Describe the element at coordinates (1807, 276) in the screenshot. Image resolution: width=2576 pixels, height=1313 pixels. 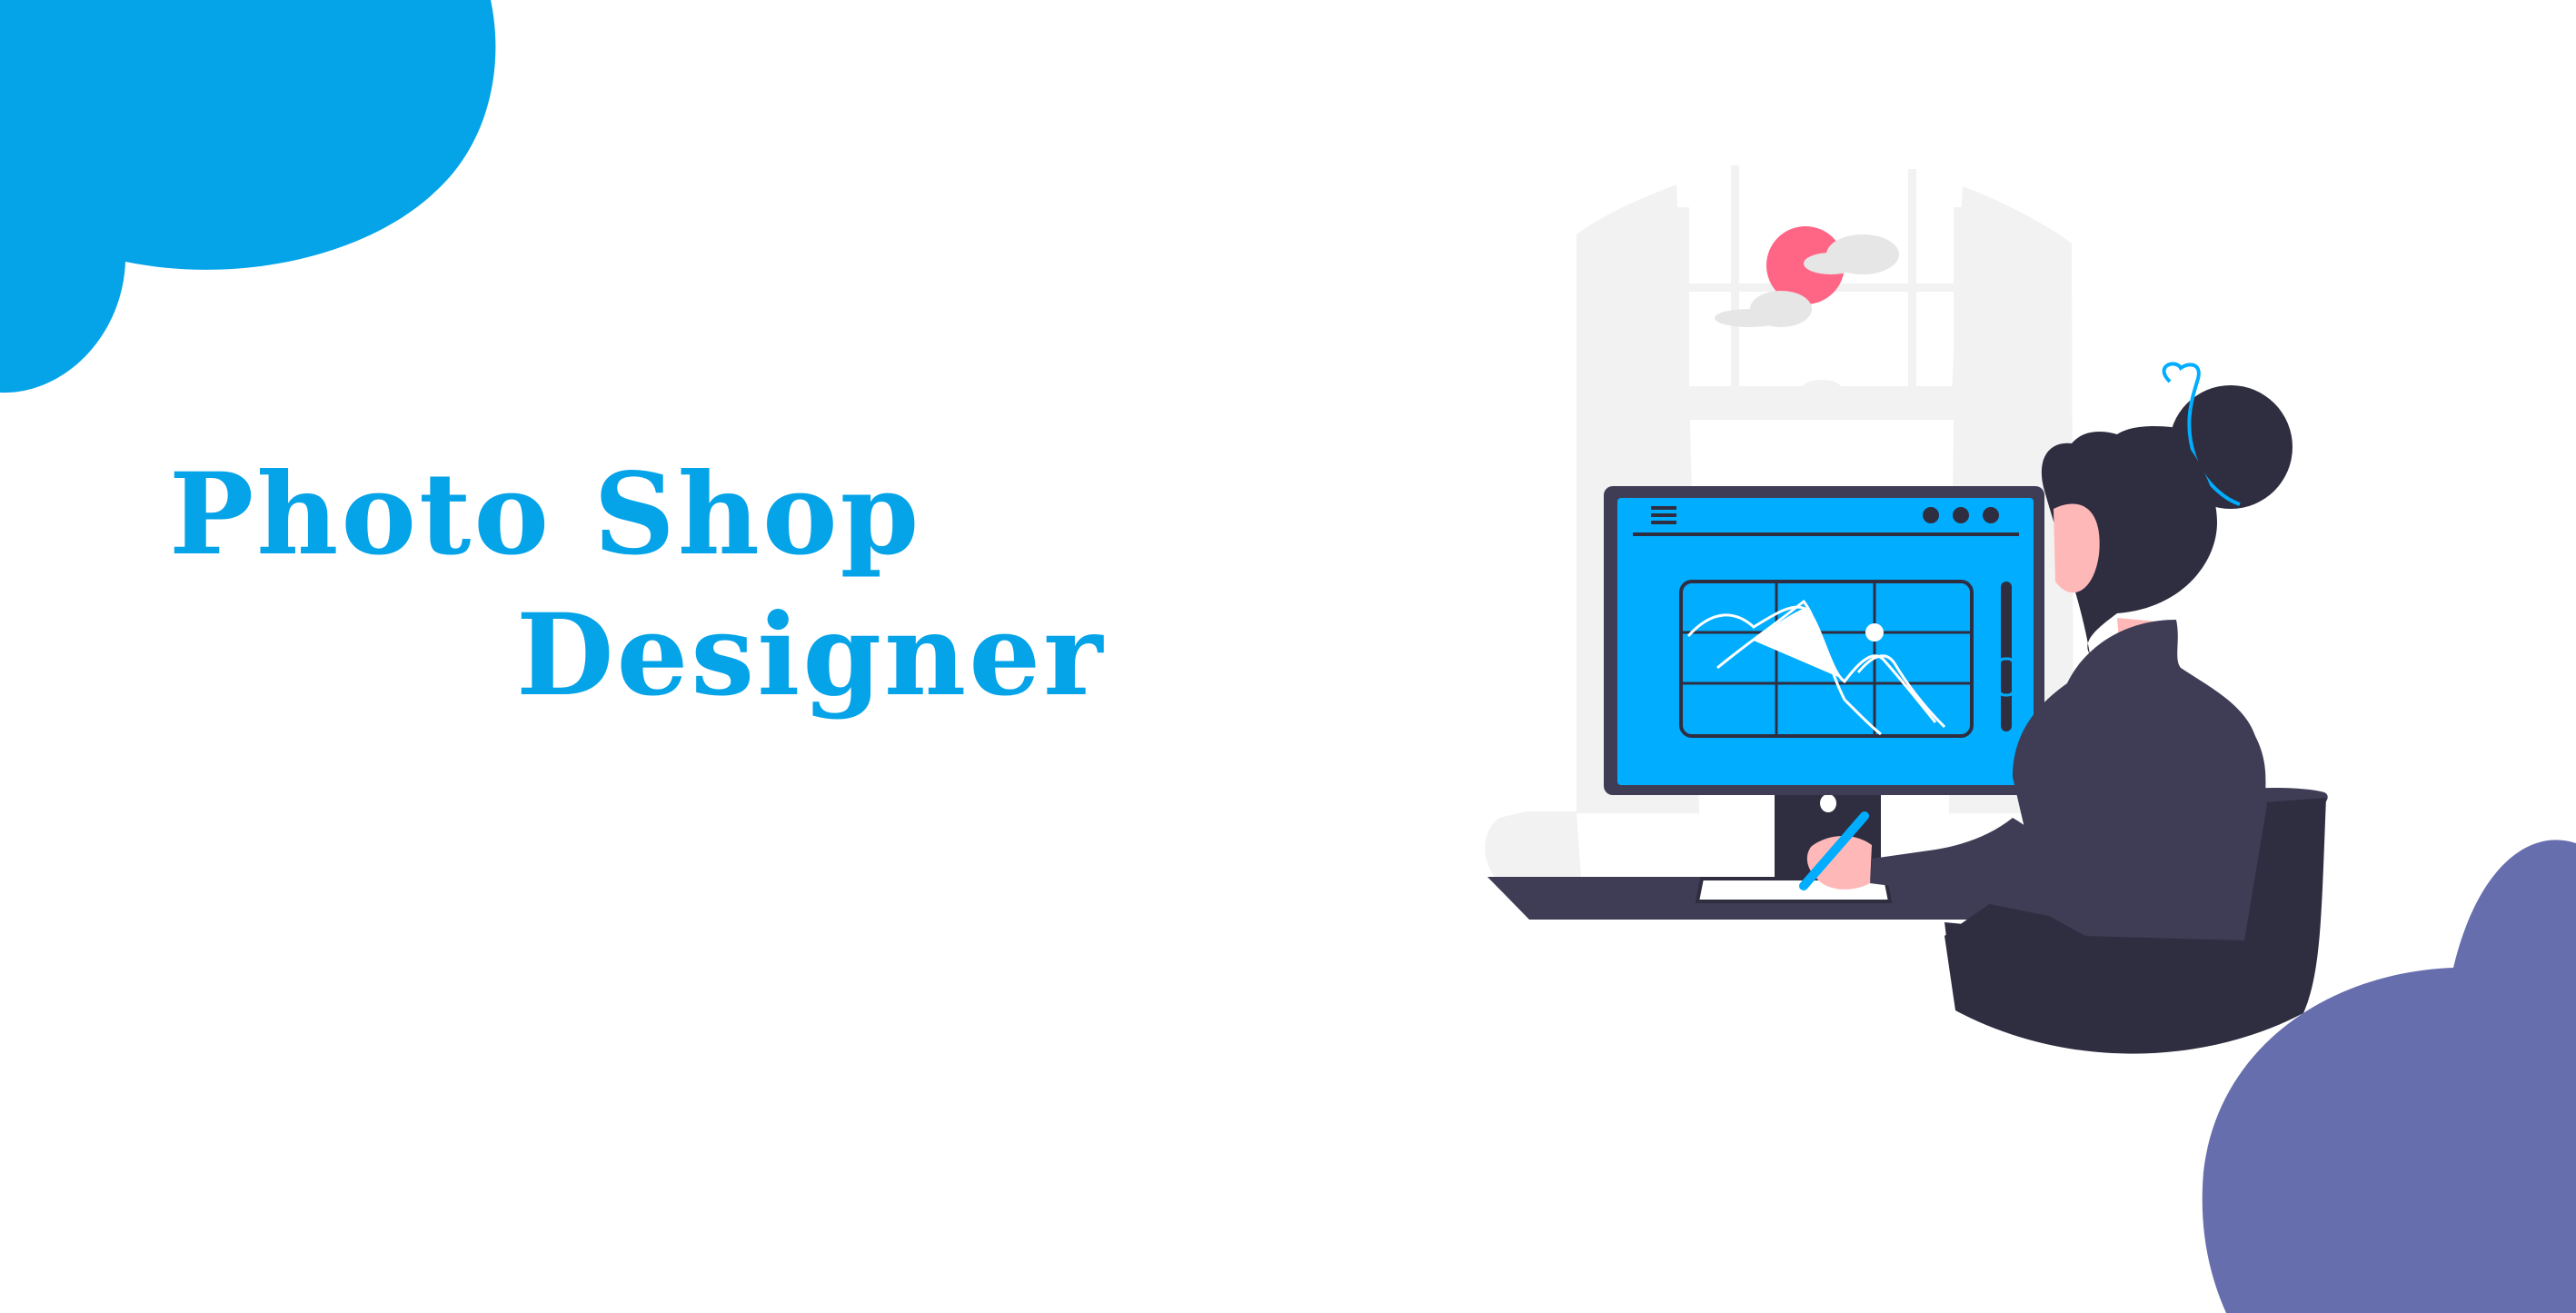
I see `sun-and-clouds` at that location.